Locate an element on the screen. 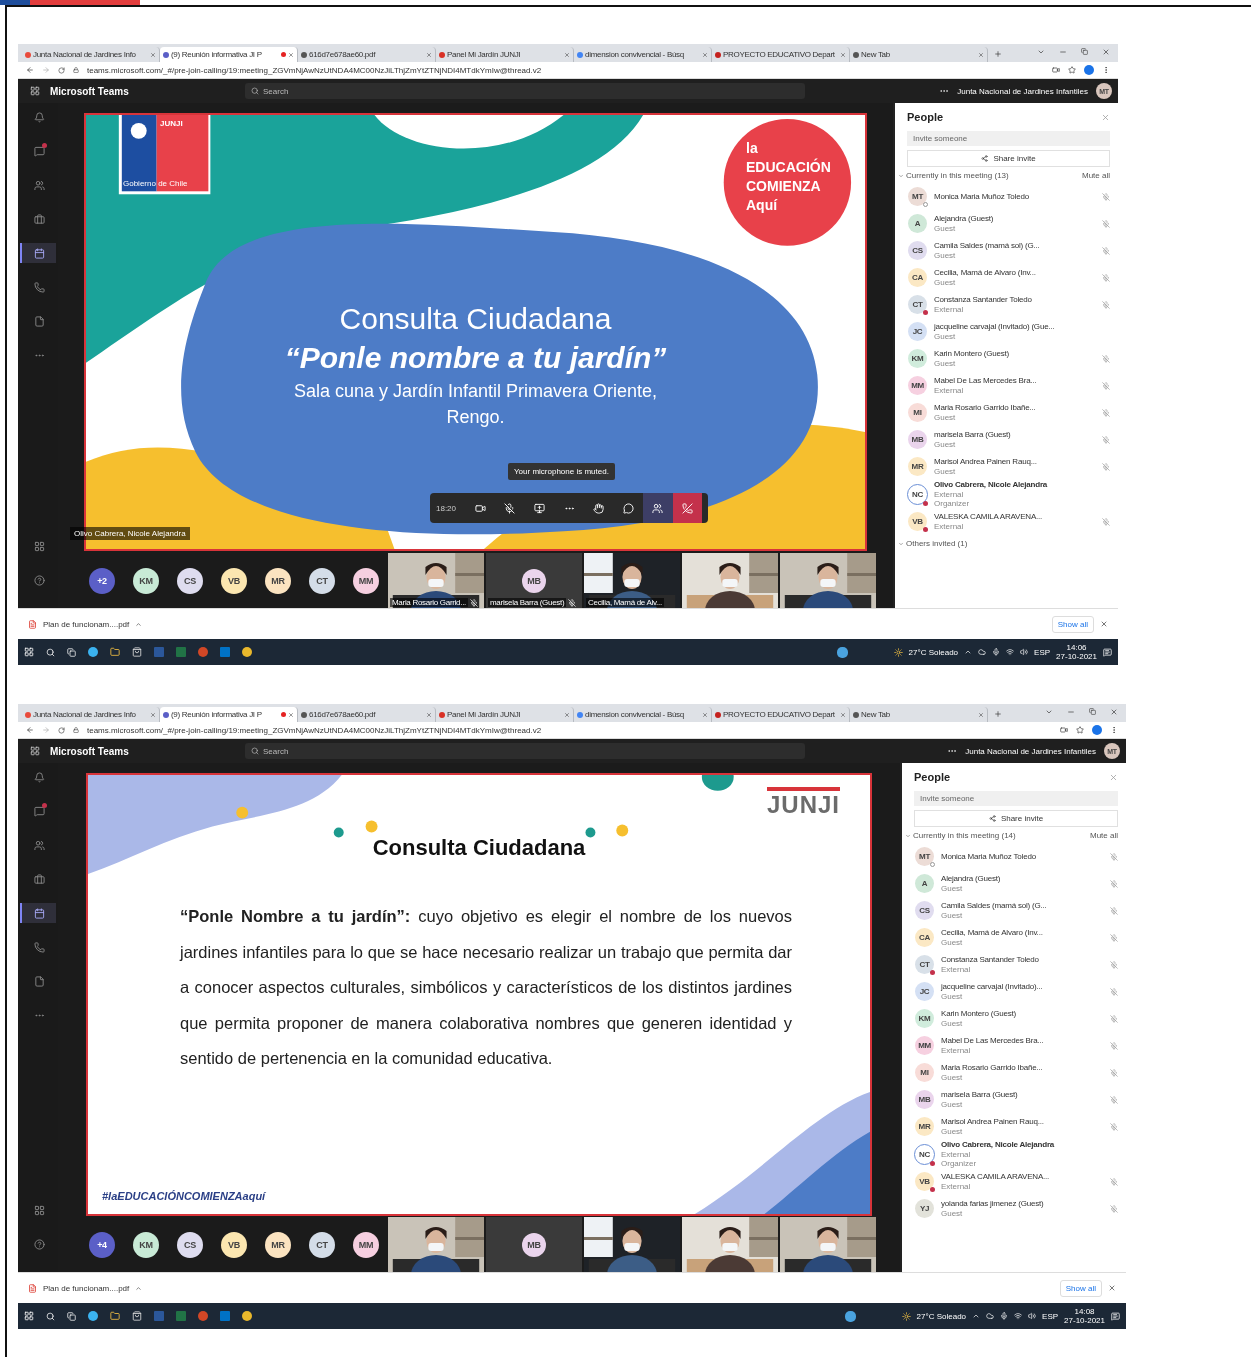 The width and height of the screenshot is (1251, 1359). browser-tab: Panel Mi Jardín JUNJI is located at coordinates (505, 714).